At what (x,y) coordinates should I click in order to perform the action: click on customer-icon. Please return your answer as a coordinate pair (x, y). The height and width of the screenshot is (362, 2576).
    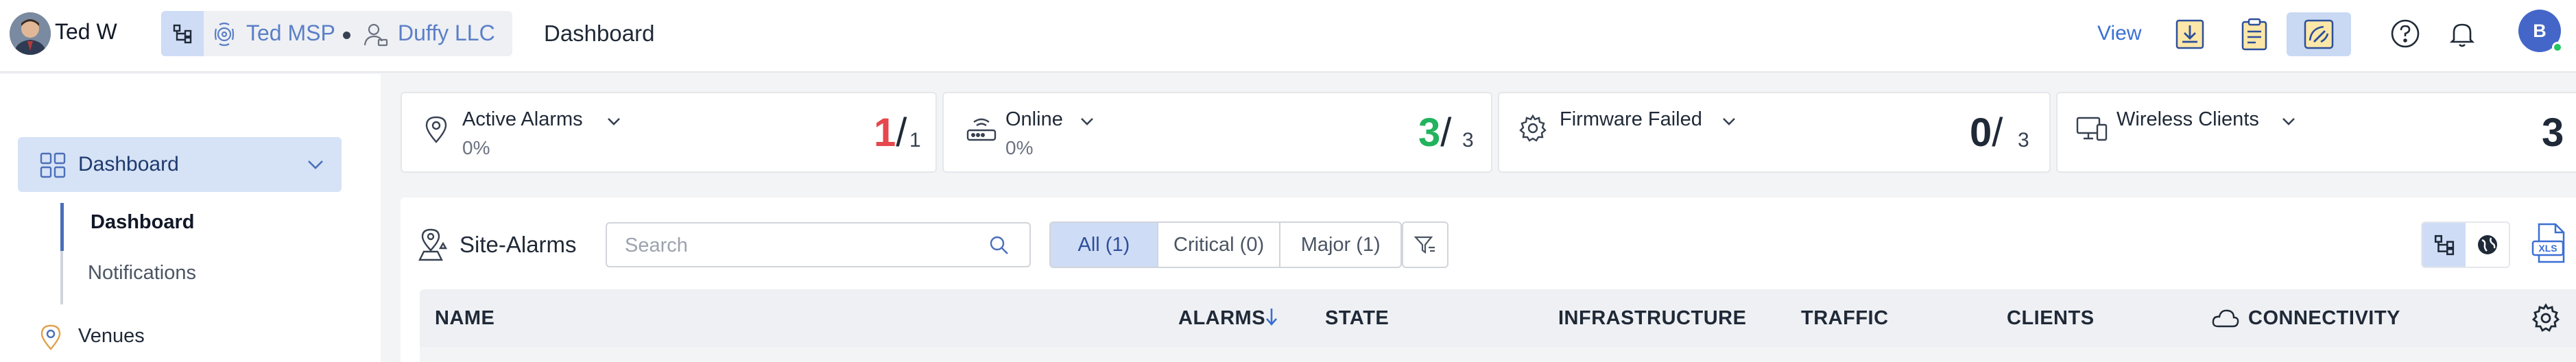
    Looking at the image, I should click on (376, 36).